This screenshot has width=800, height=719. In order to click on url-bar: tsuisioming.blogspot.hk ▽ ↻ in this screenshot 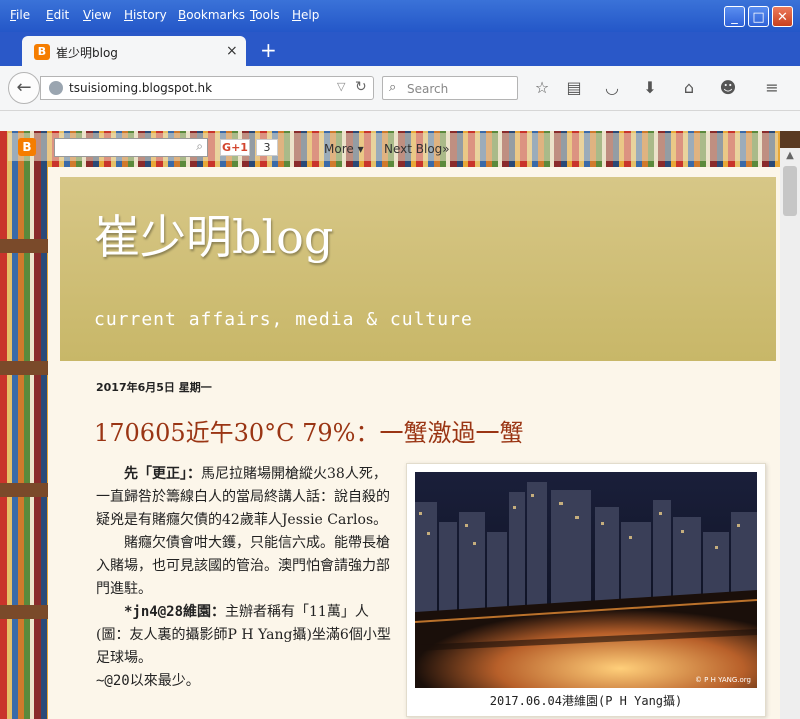, I will do `click(207, 88)`.